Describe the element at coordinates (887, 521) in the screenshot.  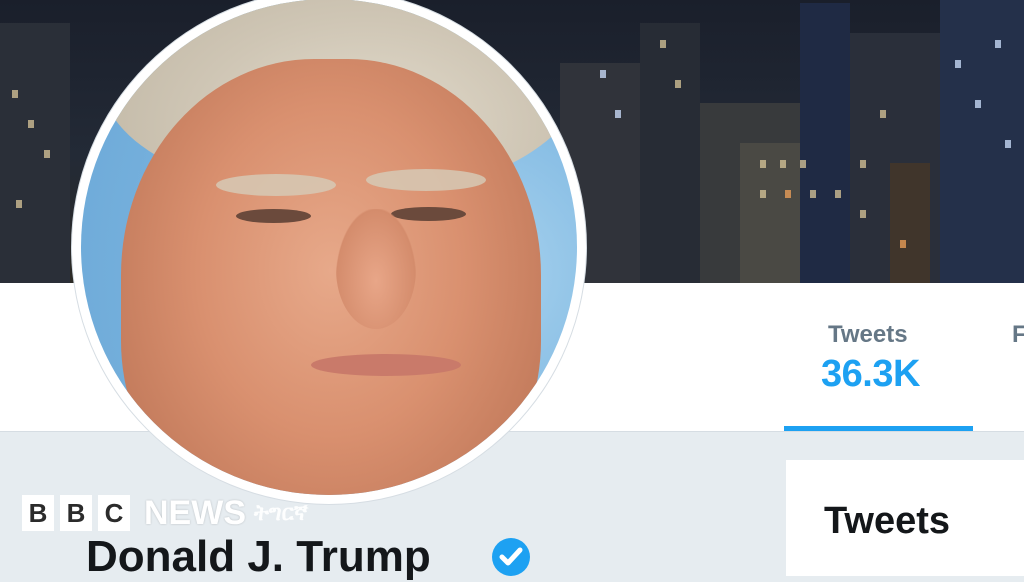
I see `timeline-heading: Tweets` at that location.